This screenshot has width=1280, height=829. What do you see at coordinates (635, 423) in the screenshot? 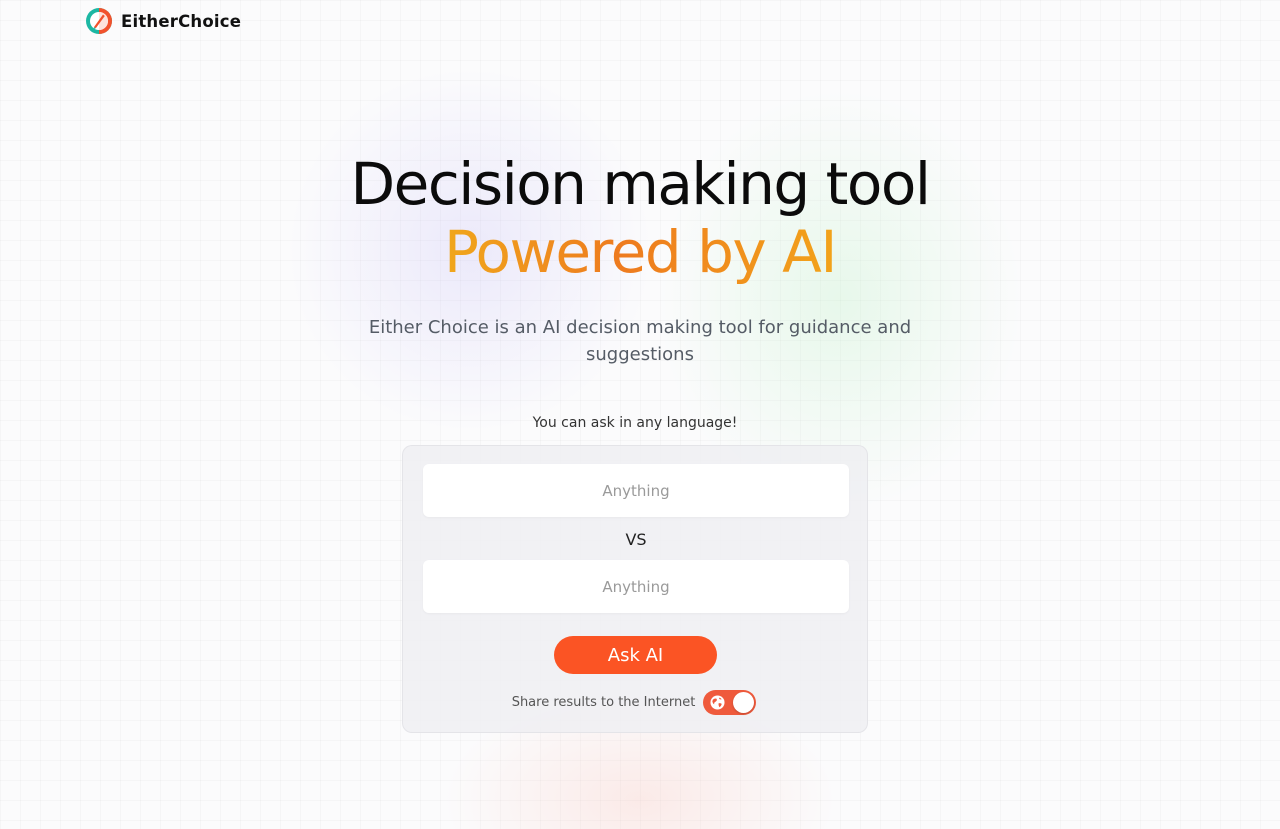
I see `language-hint: You can ask in any language!` at bounding box center [635, 423].